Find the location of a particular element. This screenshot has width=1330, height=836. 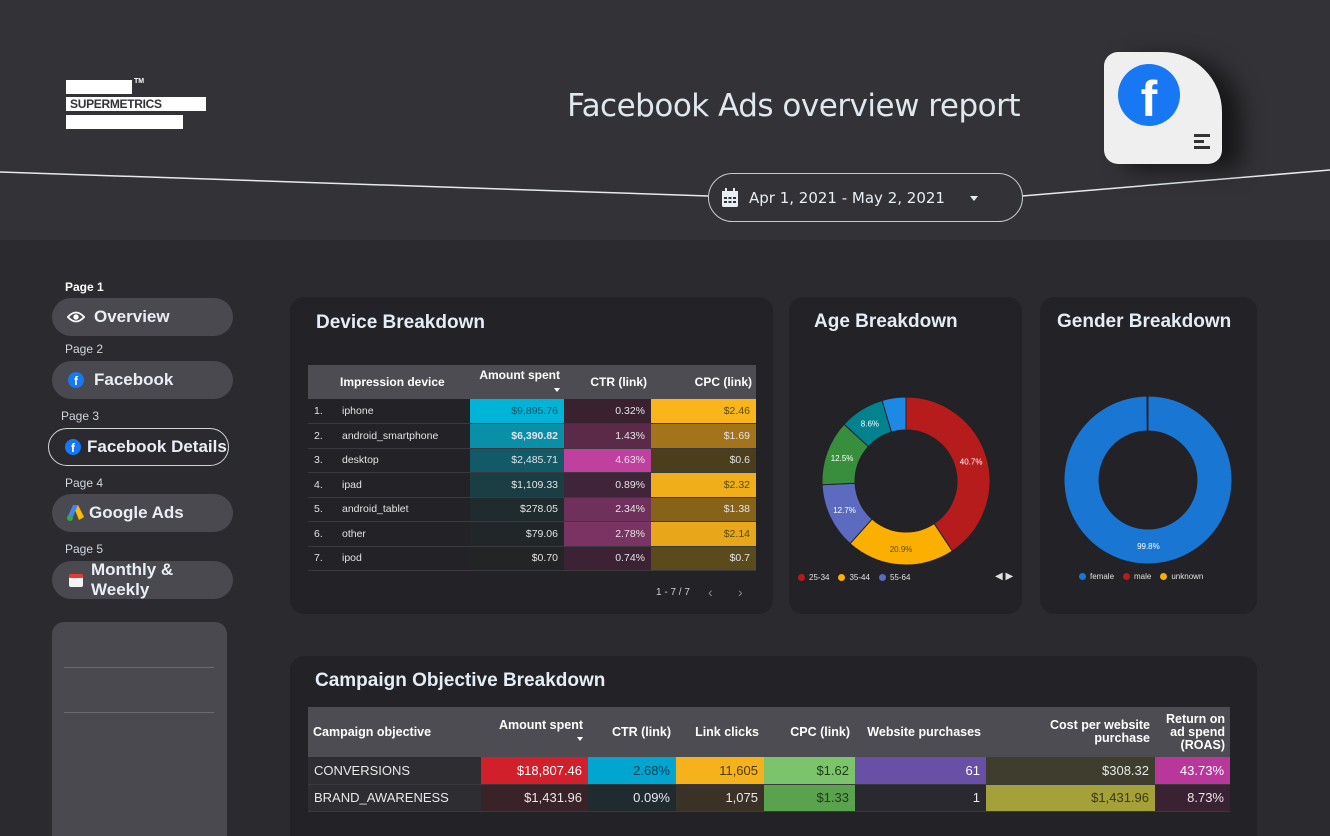

donut-slice is located at coordinates (948, 474).